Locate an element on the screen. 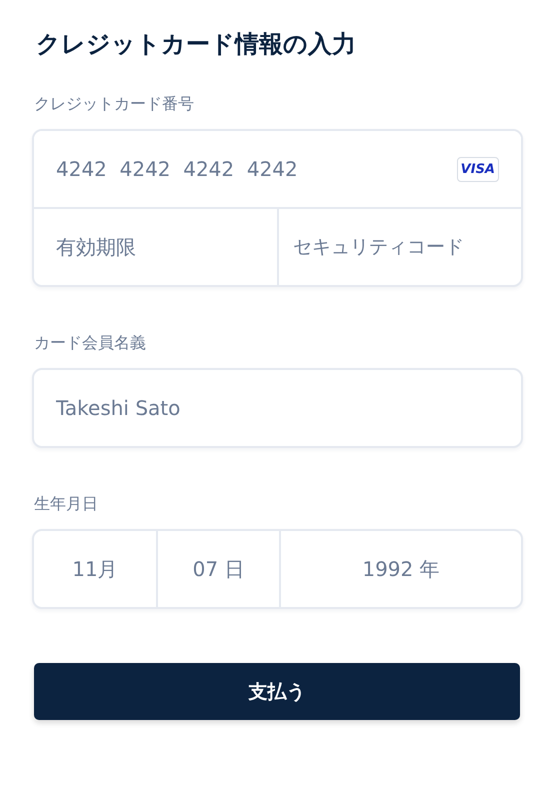 This screenshot has height=811, width=554. pay-button: 支払う is located at coordinates (277, 691).